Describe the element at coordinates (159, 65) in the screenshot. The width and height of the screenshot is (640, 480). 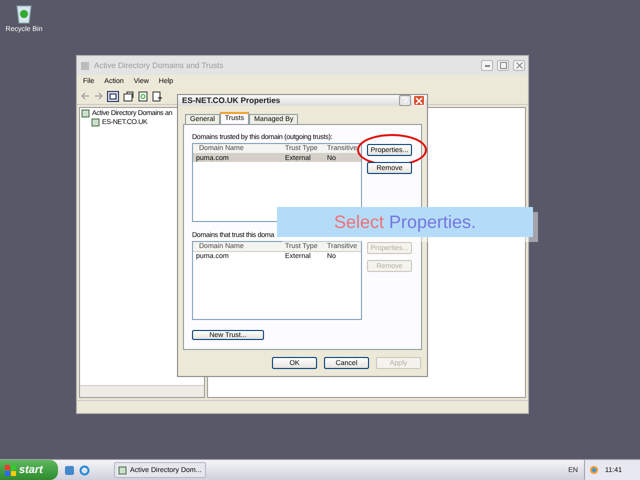
I see `window-title: Active Directory Domains and Trusts` at that location.